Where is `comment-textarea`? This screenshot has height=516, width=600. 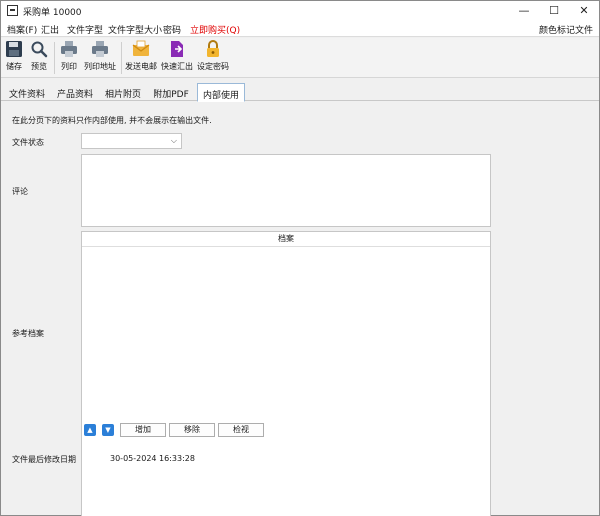
comment-textarea is located at coordinates (286, 190).